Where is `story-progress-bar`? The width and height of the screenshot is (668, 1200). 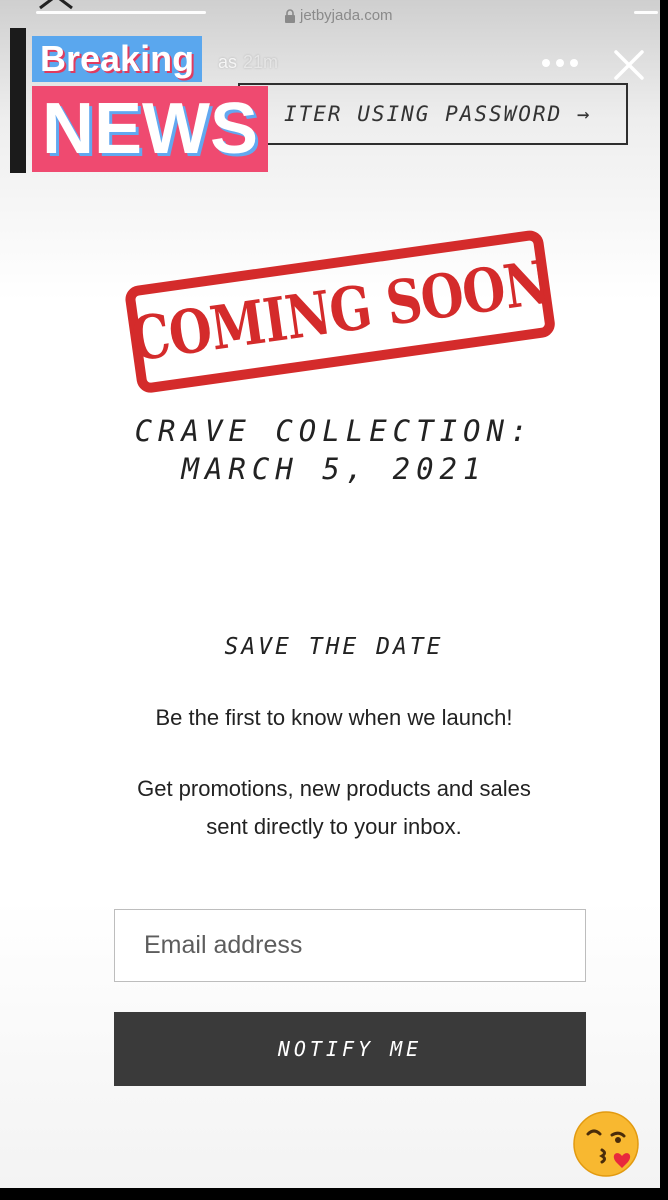
story-progress-bar is located at coordinates (121, 12).